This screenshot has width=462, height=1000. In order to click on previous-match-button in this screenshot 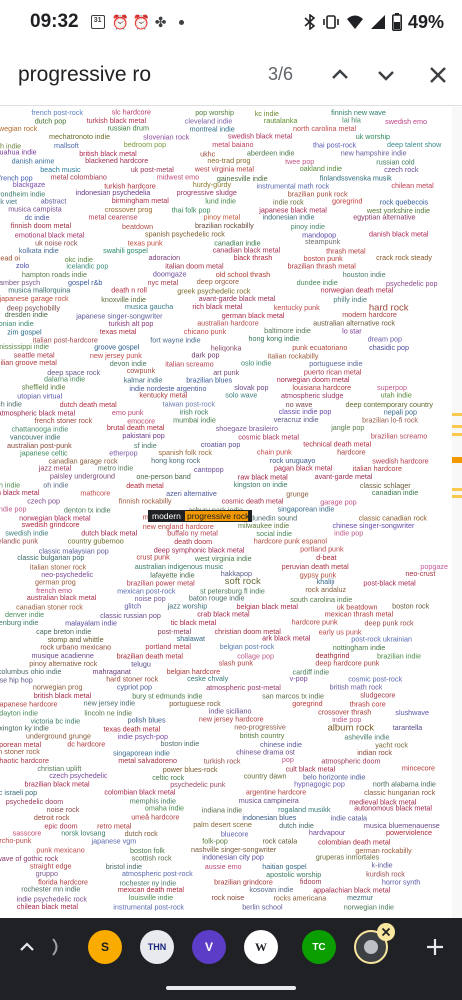, I will do `click(340, 75)`.